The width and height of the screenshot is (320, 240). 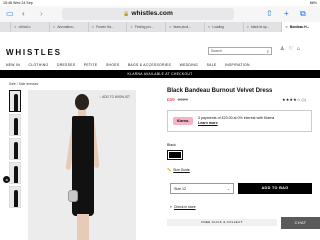 What do you see at coordinates (304, 100) in the screenshot?
I see `review-count: (1)` at bounding box center [304, 100].